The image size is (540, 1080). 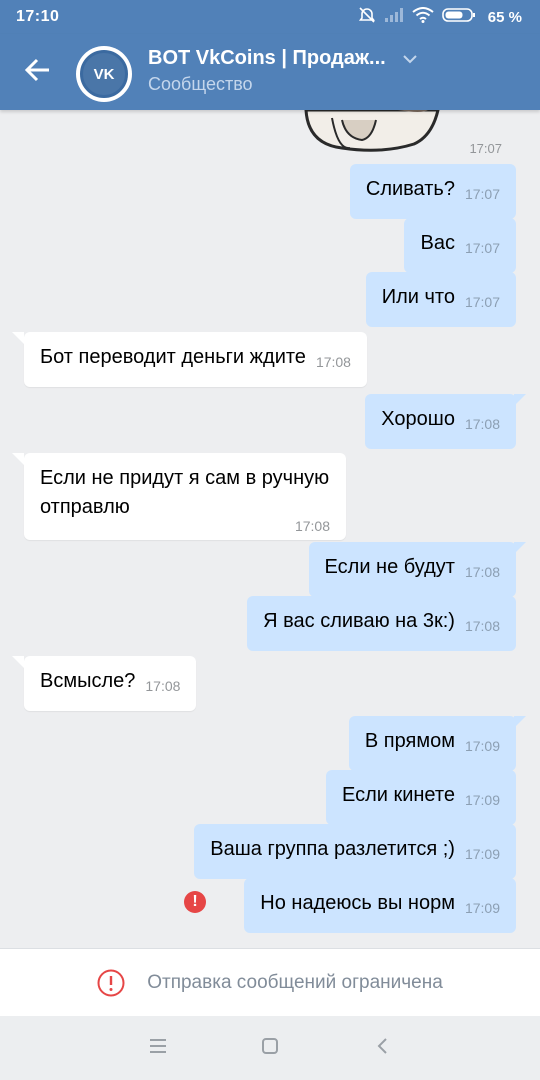 I want to click on menu-button, so click(x=158, y=1048).